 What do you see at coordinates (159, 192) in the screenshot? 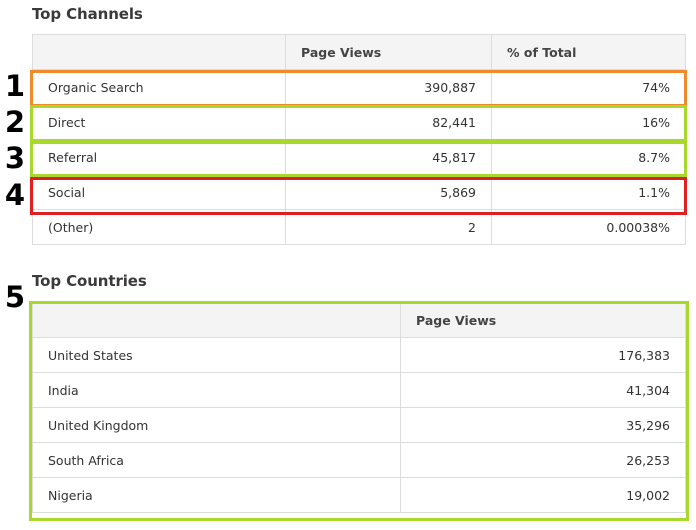
I see `channel-name: Social` at bounding box center [159, 192].